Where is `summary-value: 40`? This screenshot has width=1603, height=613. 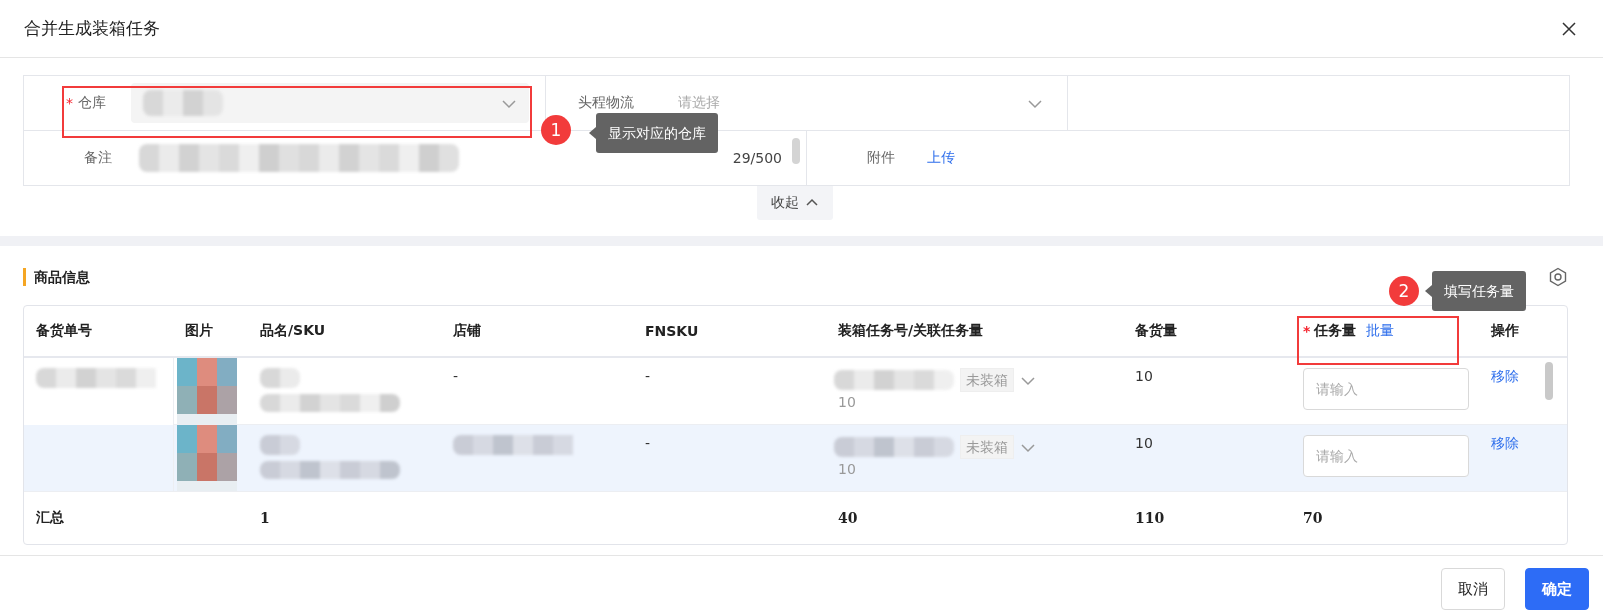 summary-value: 40 is located at coordinates (848, 518).